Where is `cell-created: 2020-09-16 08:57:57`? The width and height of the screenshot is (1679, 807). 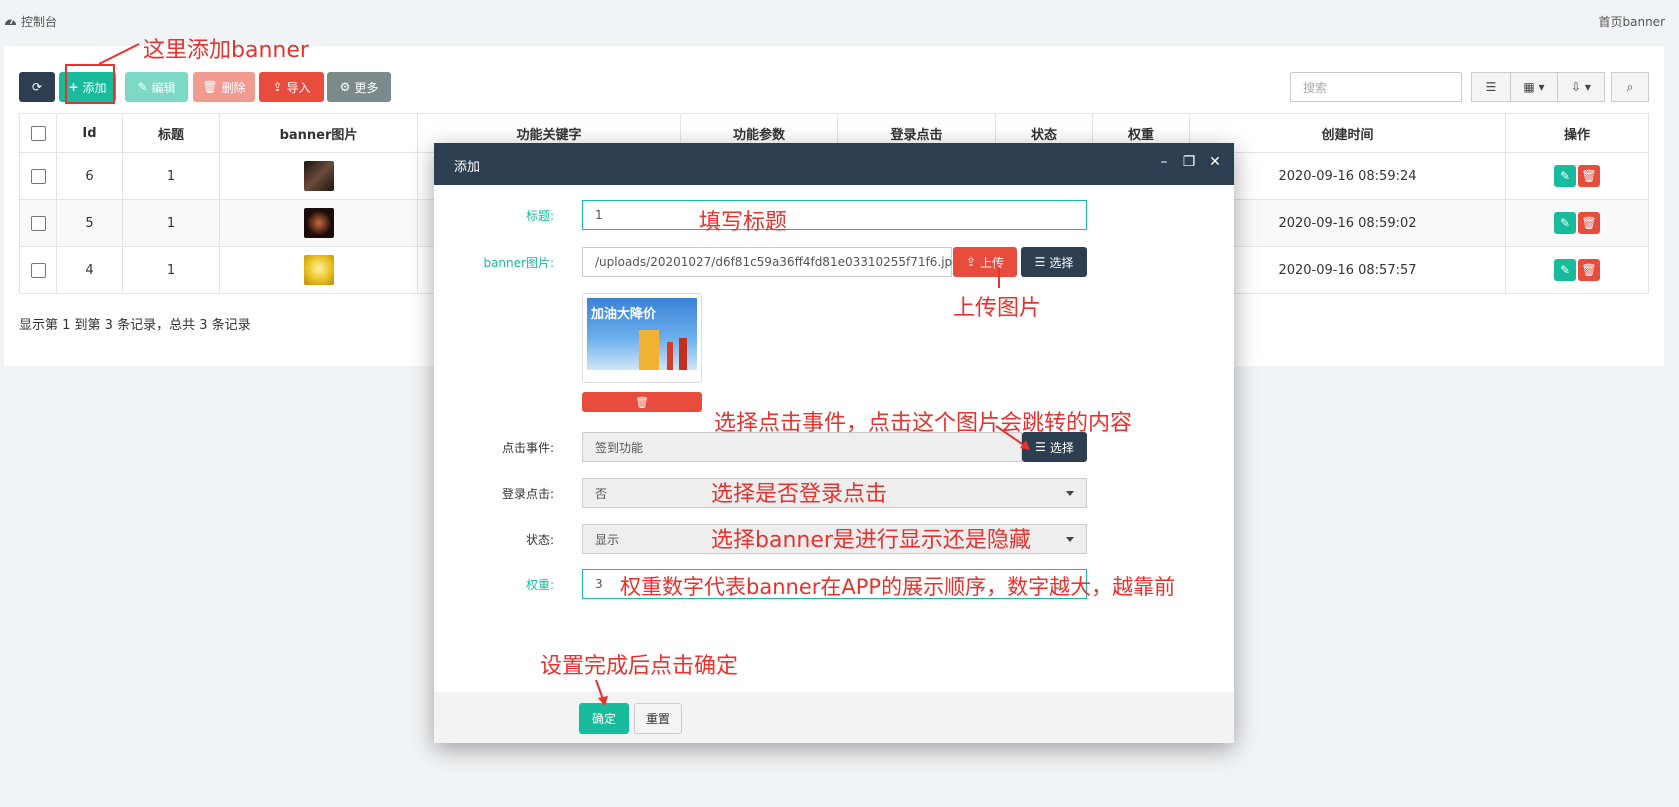
cell-created: 2020-09-16 08:57:57 is located at coordinates (1347, 270).